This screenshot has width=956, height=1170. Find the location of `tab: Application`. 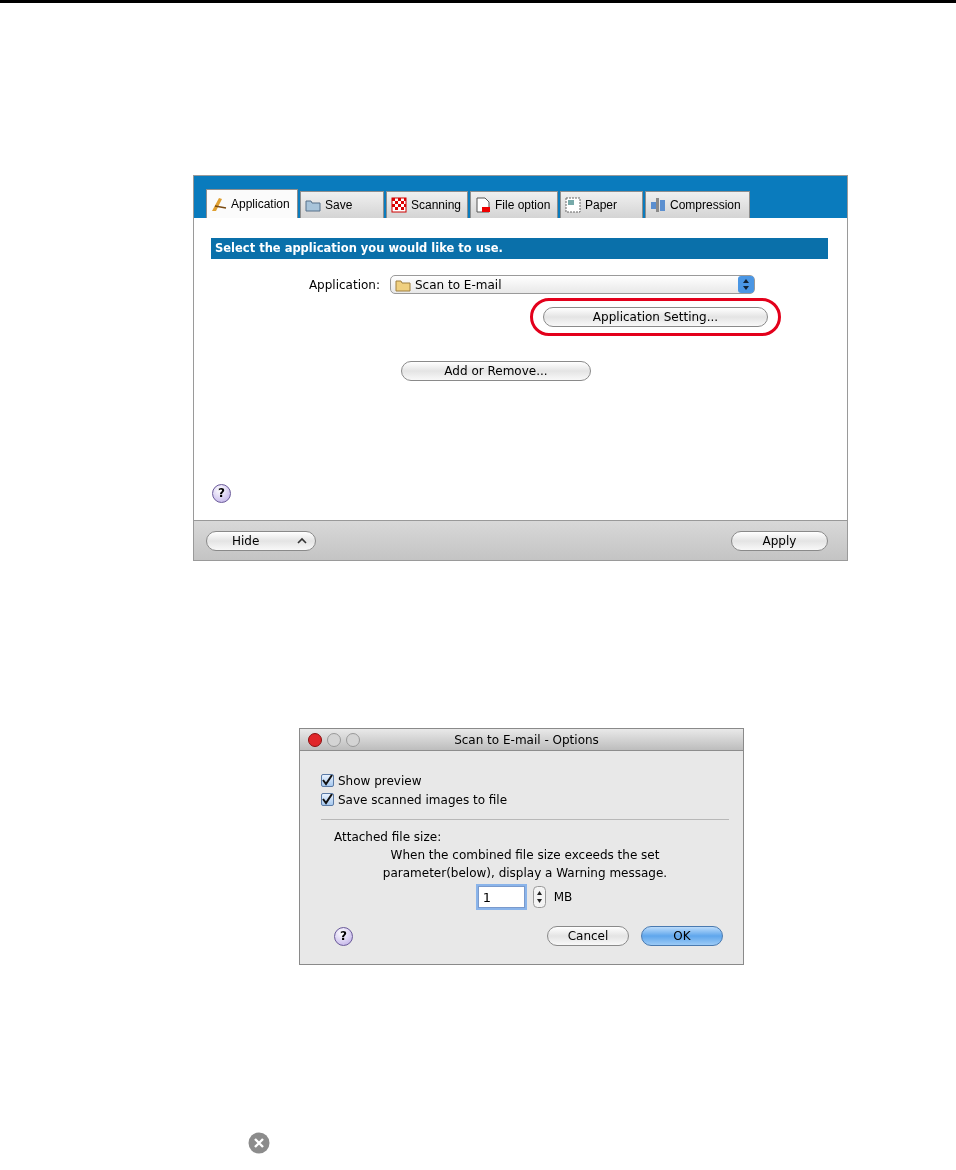

tab: Application is located at coordinates (252, 203).